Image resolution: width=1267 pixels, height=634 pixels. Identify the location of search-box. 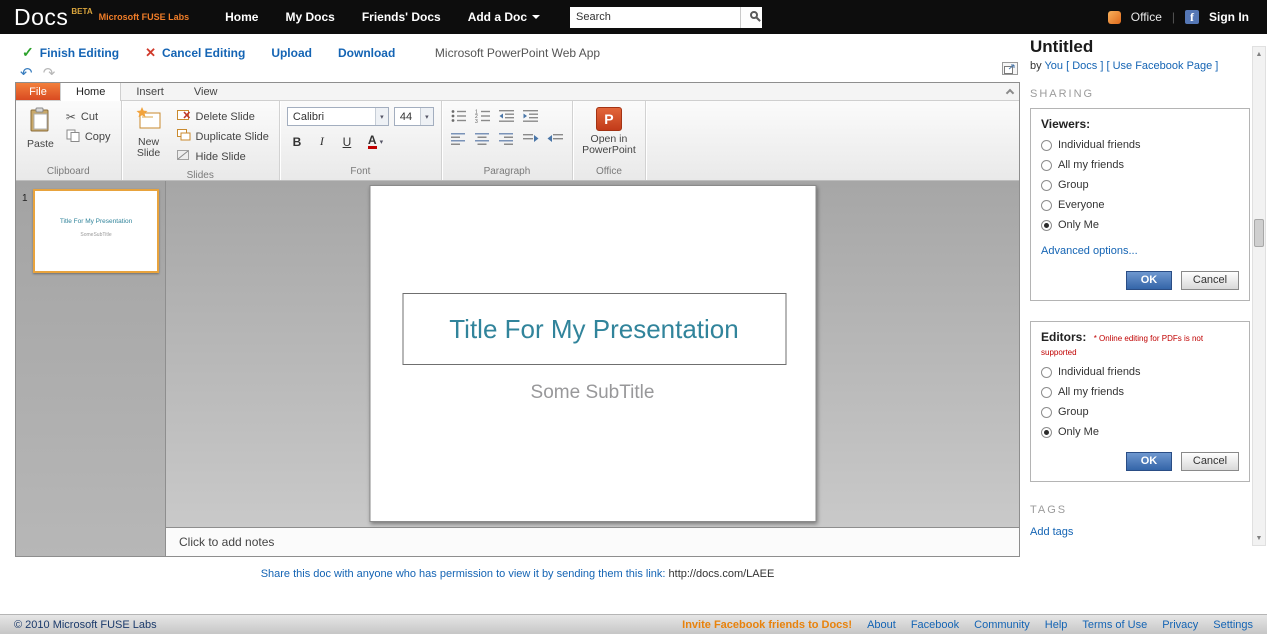
(666, 17).